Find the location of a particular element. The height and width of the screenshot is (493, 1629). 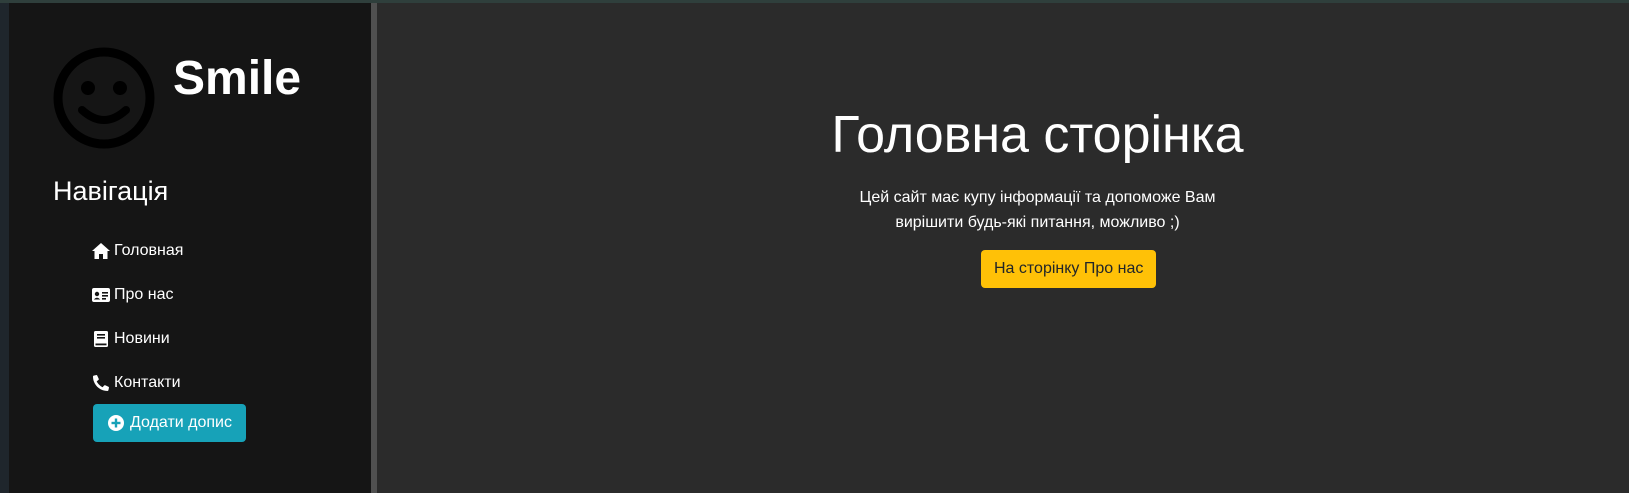

book-icon is located at coordinates (101, 339).